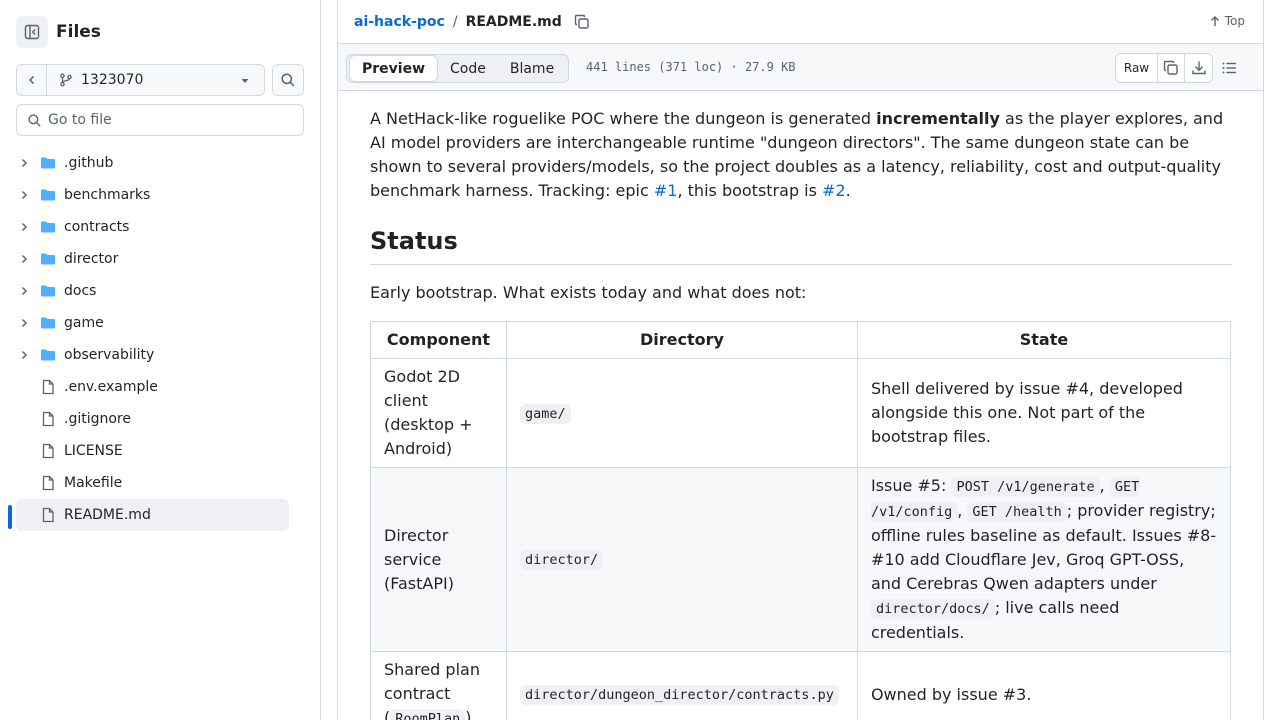 Image resolution: width=1280 pixels, height=720 pixels. What do you see at coordinates (152, 323) in the screenshot?
I see `tree-item-game: game` at bounding box center [152, 323].